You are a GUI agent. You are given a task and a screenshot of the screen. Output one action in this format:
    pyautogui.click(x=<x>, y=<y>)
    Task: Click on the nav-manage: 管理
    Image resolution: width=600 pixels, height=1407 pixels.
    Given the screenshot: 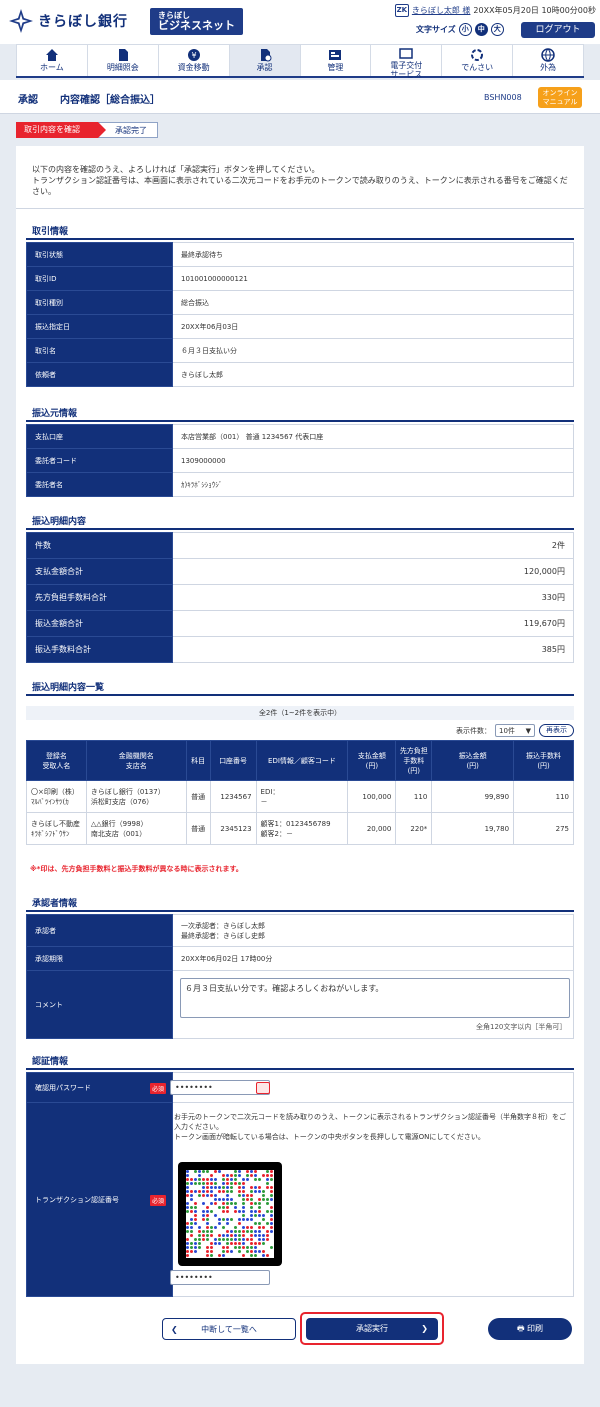 What is the action you would take?
    pyautogui.click(x=336, y=60)
    